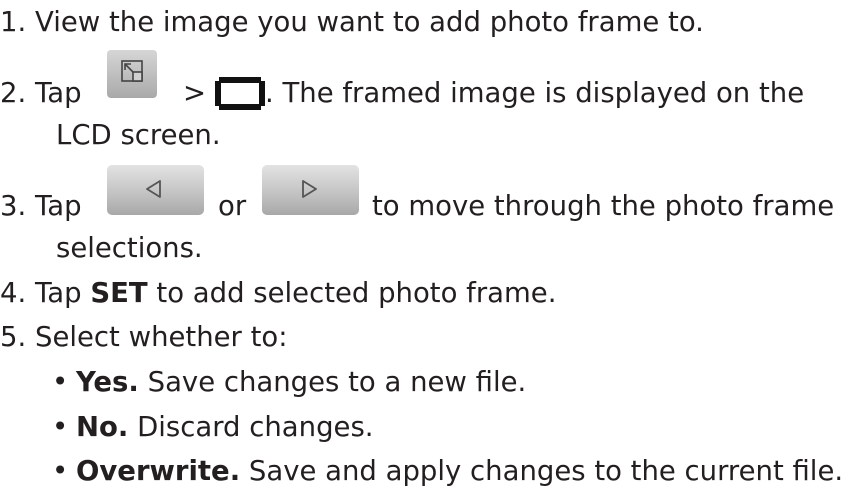 The image size is (861, 497). I want to click on option-no: • No. Discard changes., so click(213, 427).